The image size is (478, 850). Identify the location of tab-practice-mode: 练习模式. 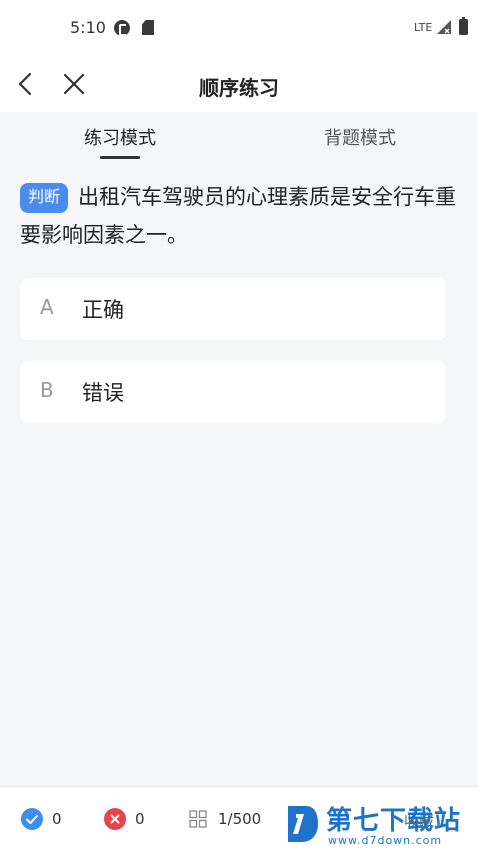
(120, 137).